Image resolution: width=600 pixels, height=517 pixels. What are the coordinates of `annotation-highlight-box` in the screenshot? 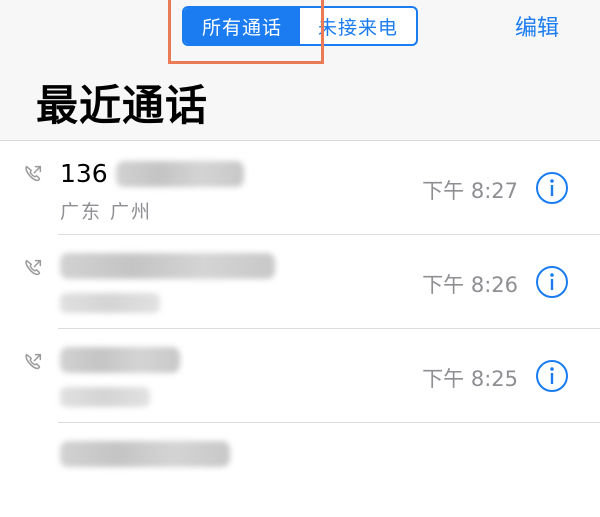 It's located at (246, 32).